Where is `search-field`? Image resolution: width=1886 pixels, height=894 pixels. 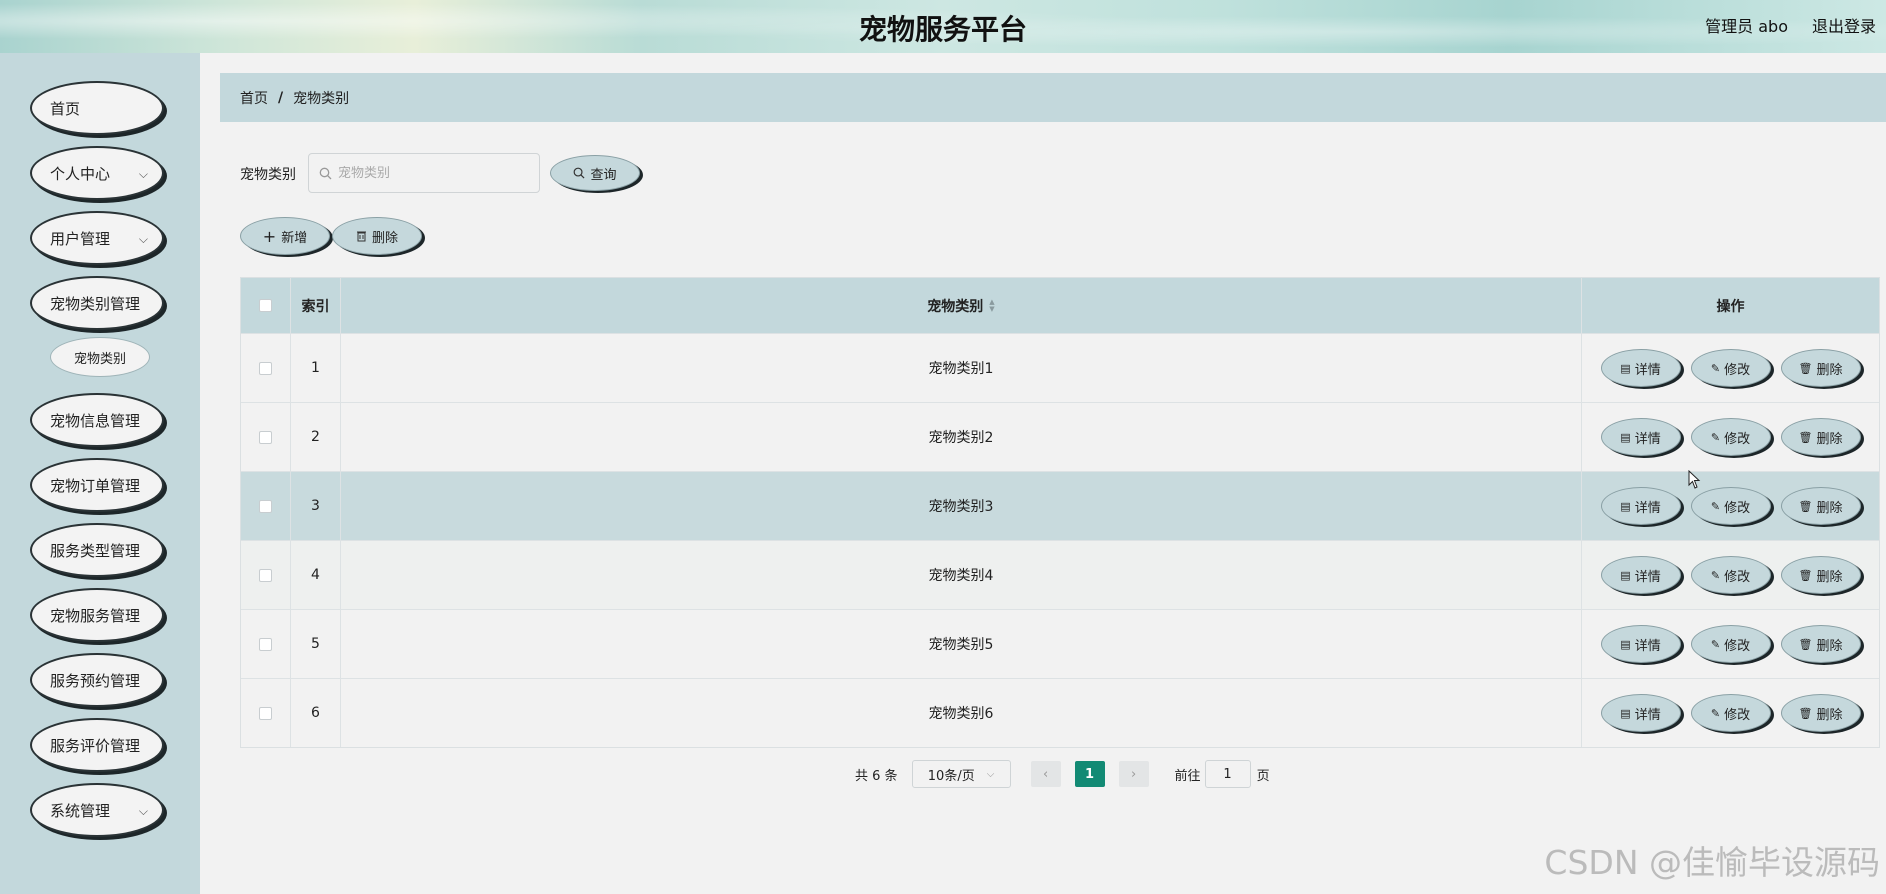
search-field is located at coordinates (424, 173).